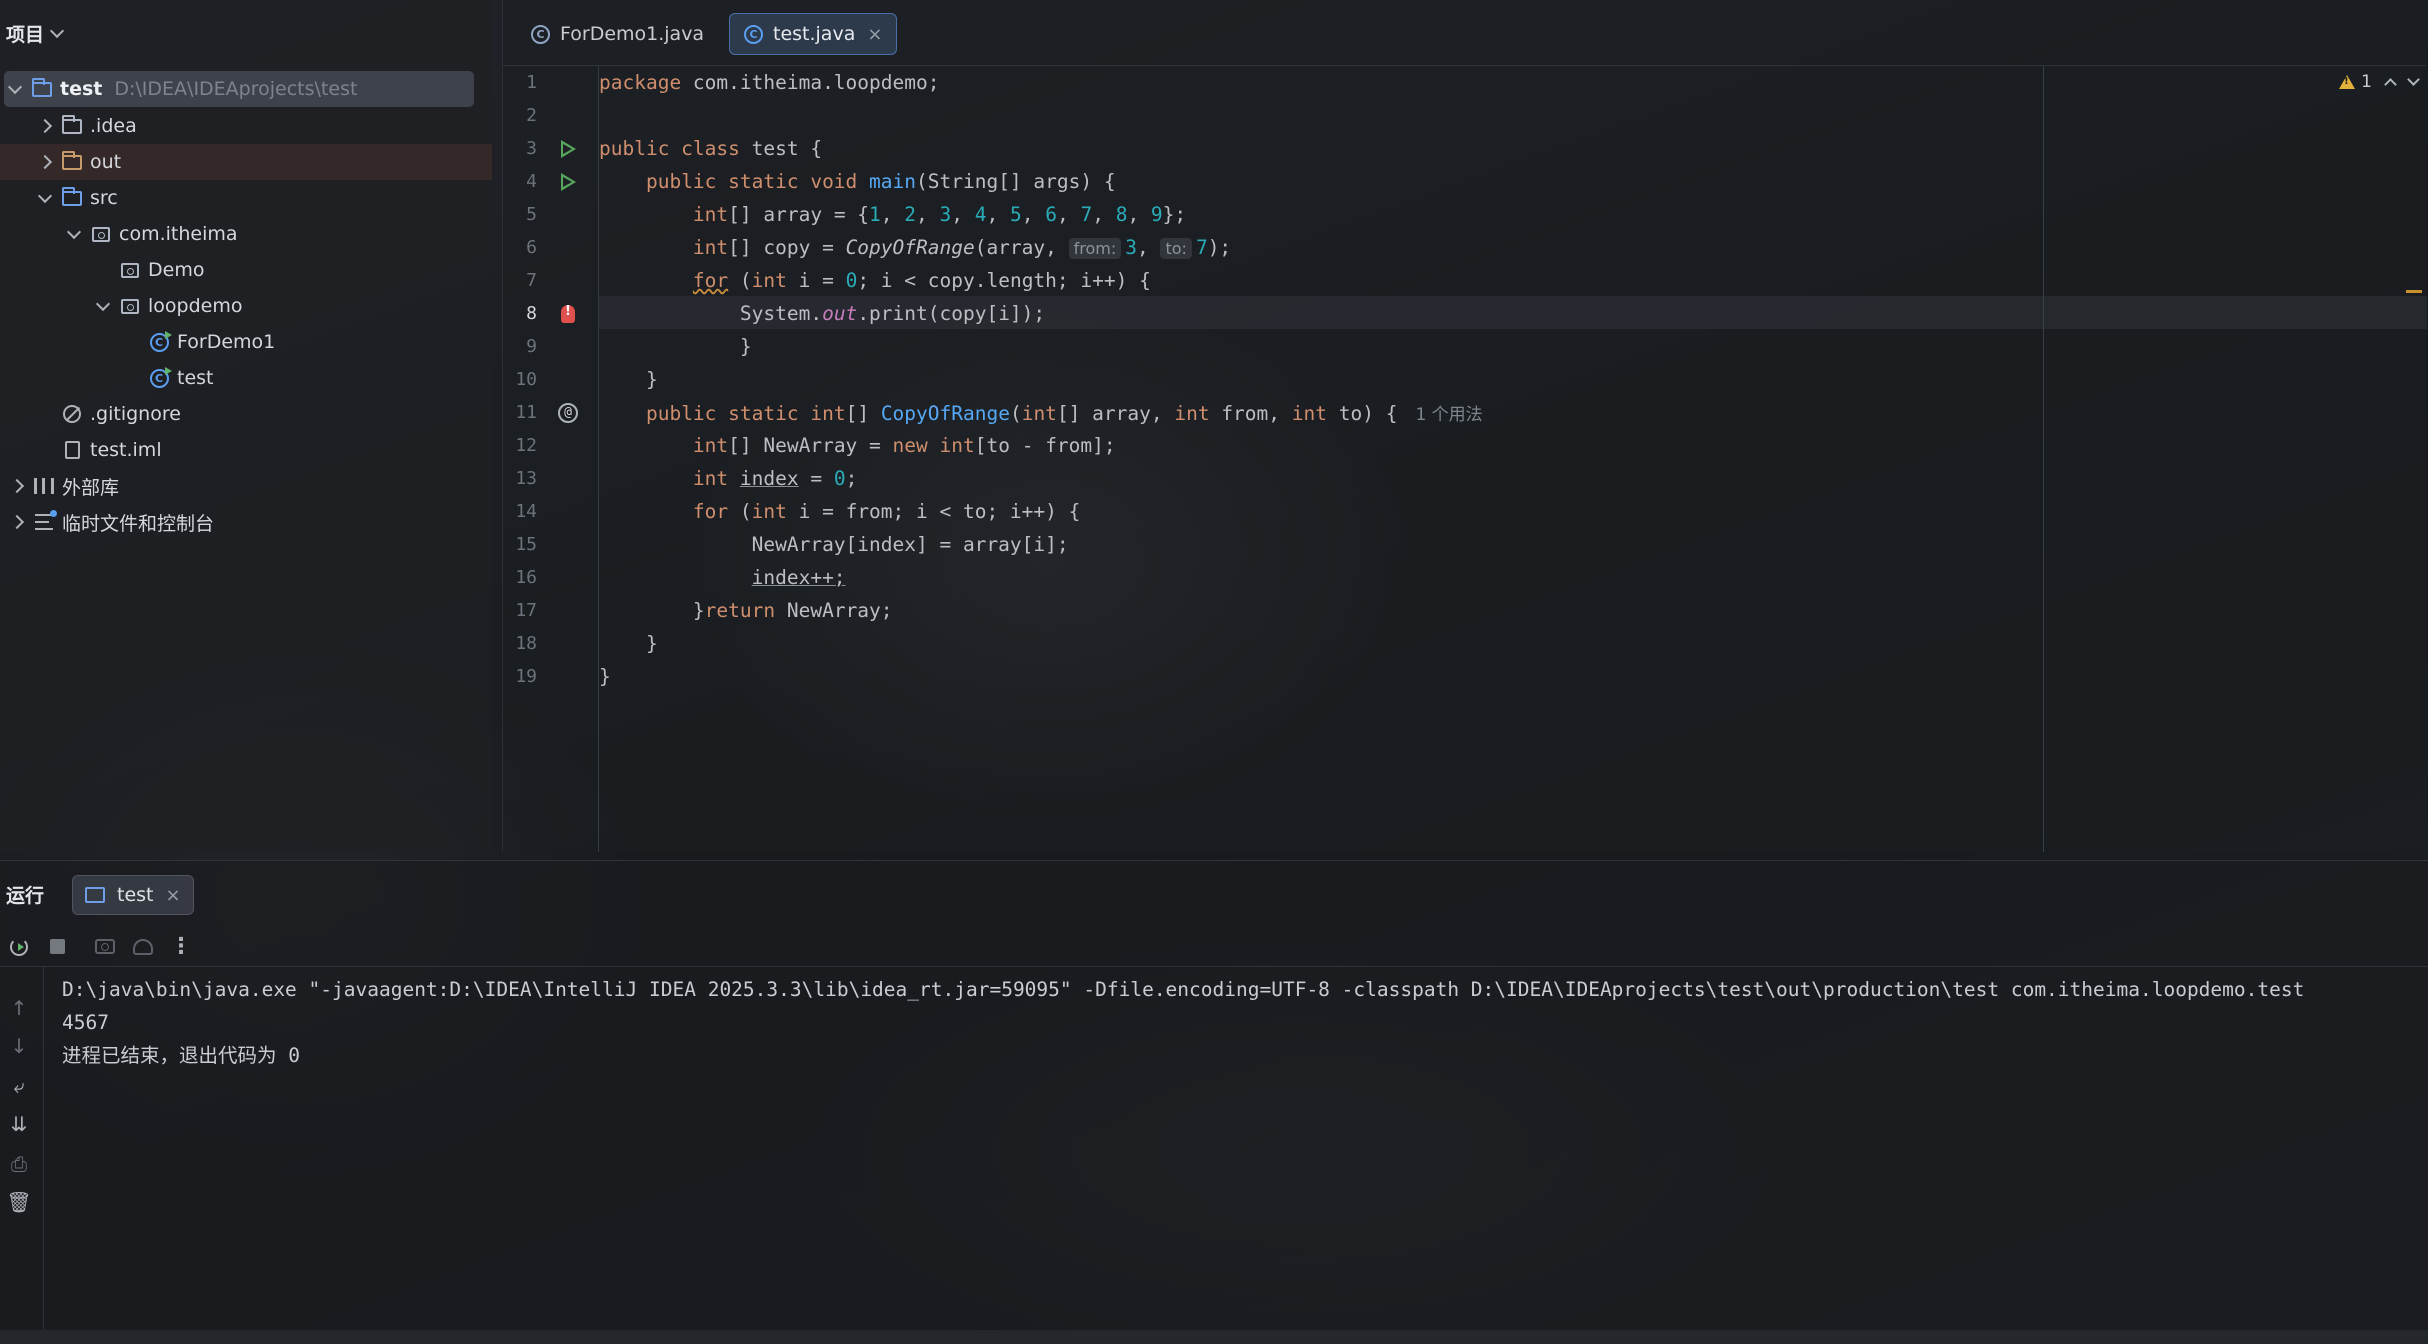  Describe the element at coordinates (150, 234) in the screenshot. I see `tree-item-com-itheima: com.itheima` at that location.